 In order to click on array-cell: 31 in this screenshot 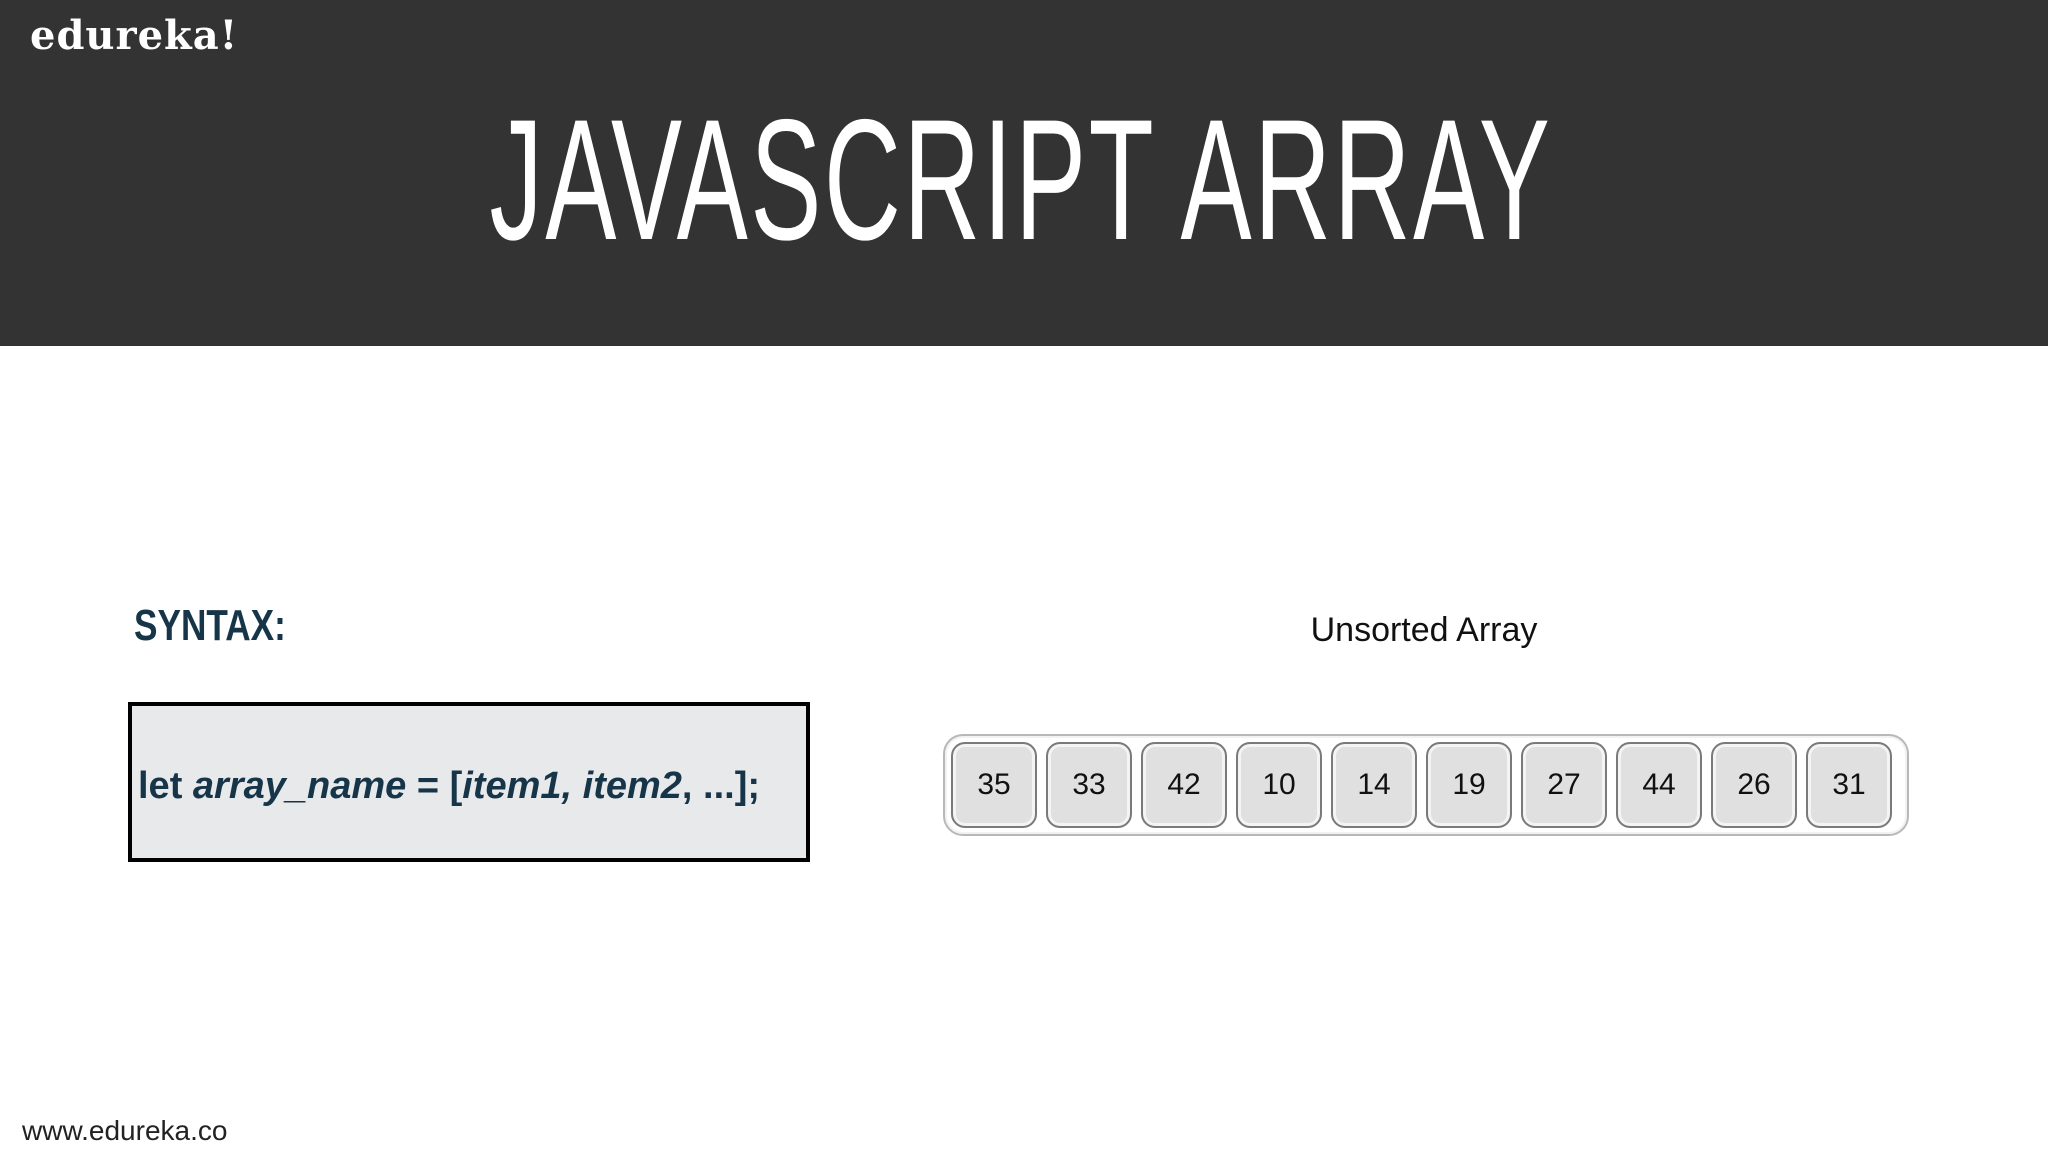, I will do `click(1849, 785)`.